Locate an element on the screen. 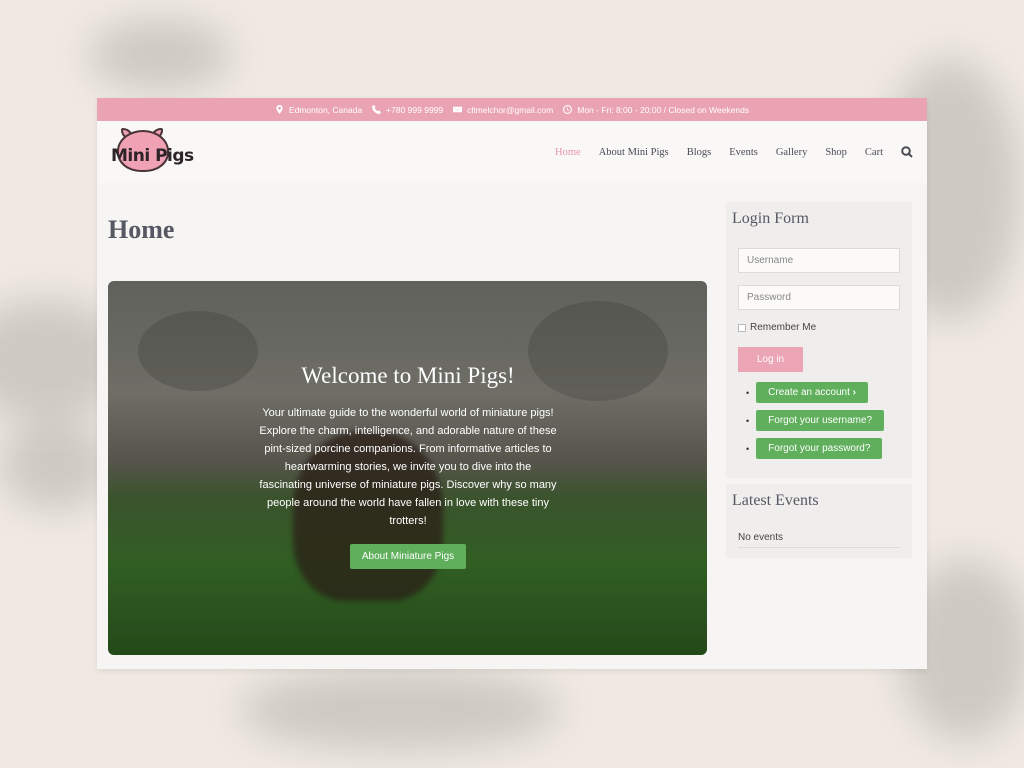 This screenshot has height=768, width=1024. email-info: cltmelchor@gmail.com is located at coordinates (503, 110).